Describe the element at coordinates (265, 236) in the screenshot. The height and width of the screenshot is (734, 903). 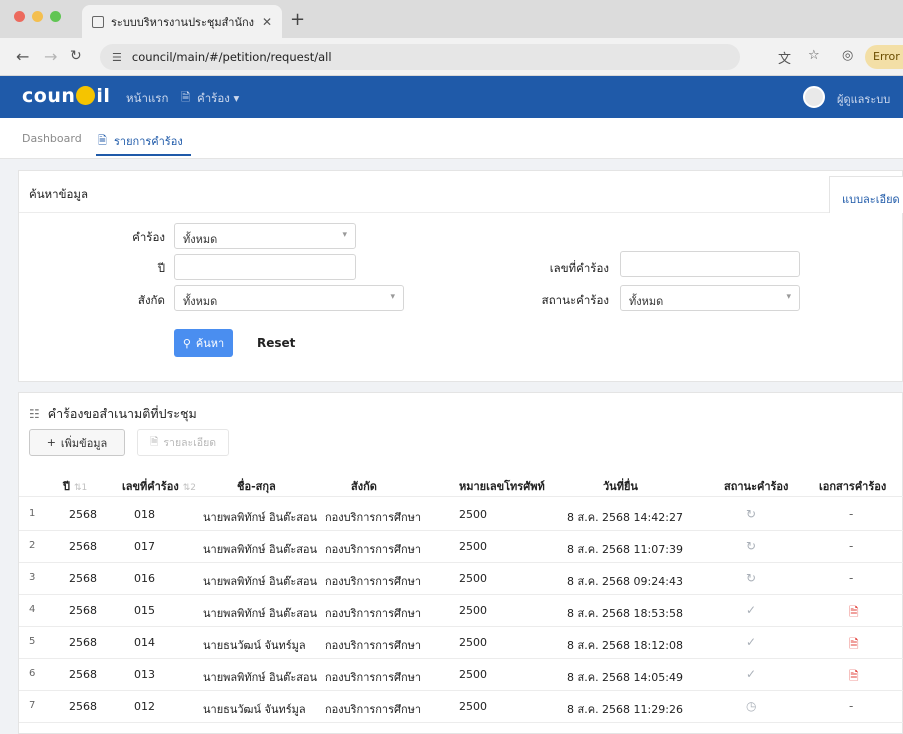
I see `request-type-select: ทั้งหมด ▾` at that location.